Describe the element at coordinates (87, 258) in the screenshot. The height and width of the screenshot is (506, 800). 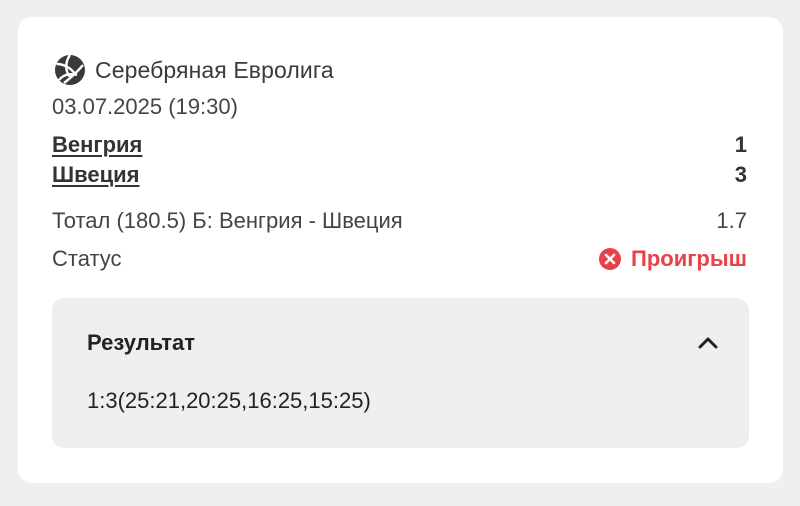
I see `status-label: Статус` at that location.